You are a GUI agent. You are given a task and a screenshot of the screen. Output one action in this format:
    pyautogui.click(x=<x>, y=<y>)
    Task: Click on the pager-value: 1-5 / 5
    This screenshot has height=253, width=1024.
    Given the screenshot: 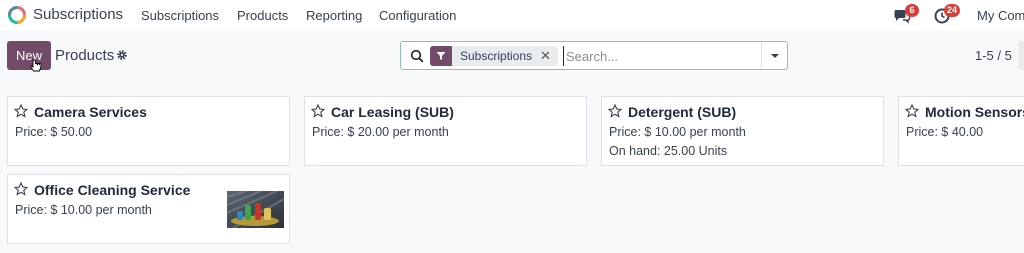 What is the action you would take?
    pyautogui.click(x=993, y=55)
    